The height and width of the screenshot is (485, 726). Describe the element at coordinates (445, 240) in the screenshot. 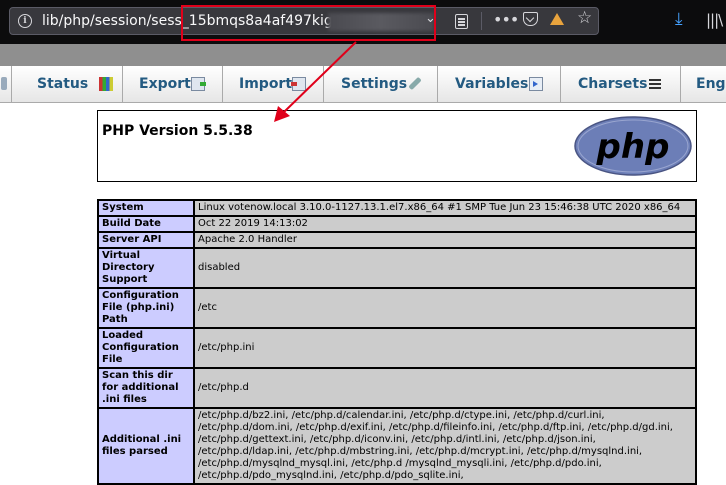

I see `row-value: Apache 2.0 Handler` at that location.